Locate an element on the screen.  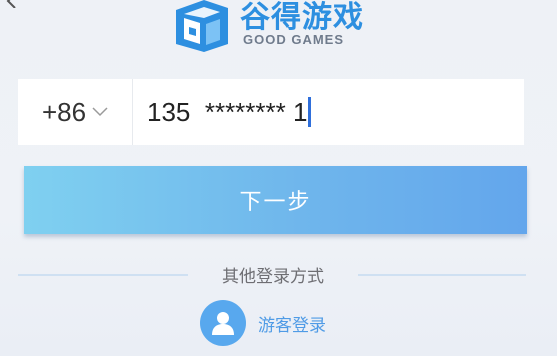
country-code-selector: +86 is located at coordinates (75, 112).